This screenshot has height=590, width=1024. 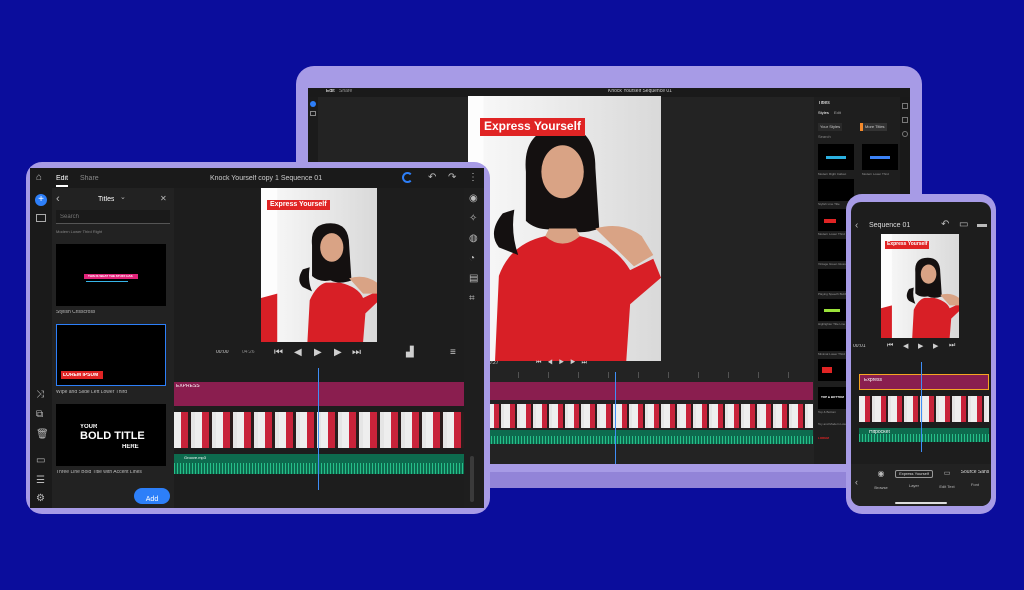 What do you see at coordinates (473, 199) in the screenshot?
I see `color-icon: ◉` at bounding box center [473, 199].